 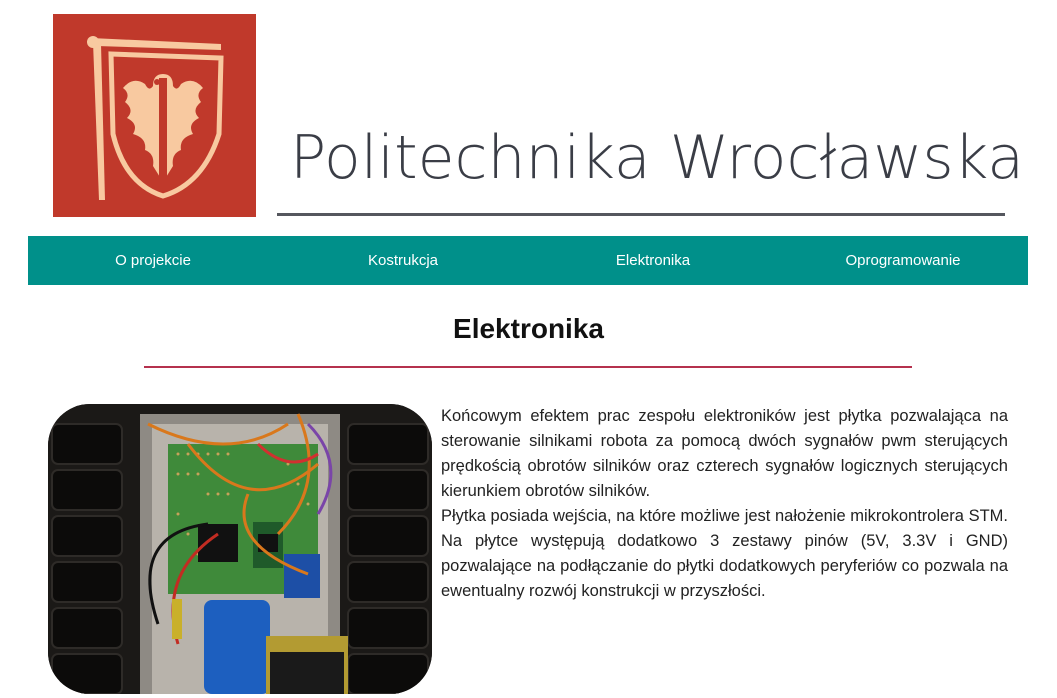 I want to click on eagle-crest-icon, so click(x=154, y=115).